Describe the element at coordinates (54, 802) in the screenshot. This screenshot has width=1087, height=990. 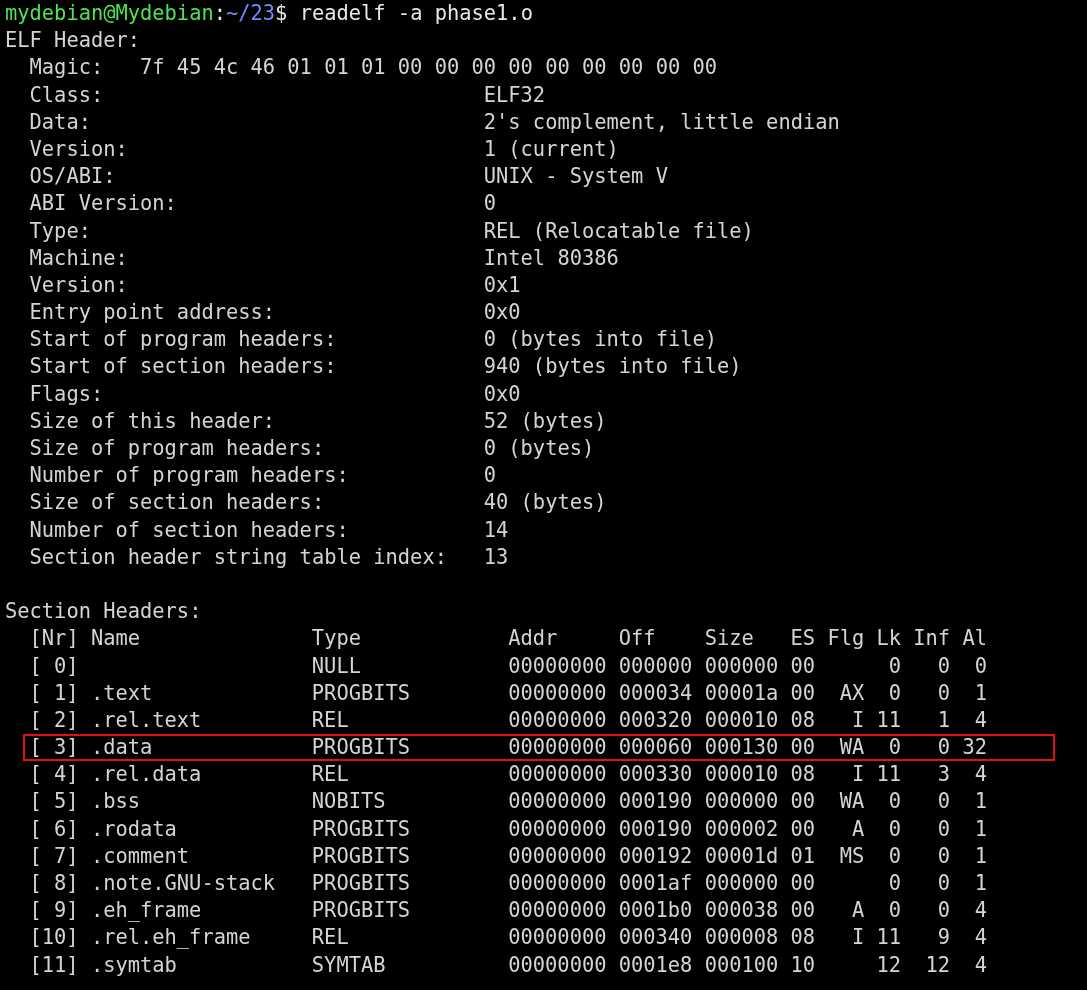
I see `table-cell: [ 5]` at that location.